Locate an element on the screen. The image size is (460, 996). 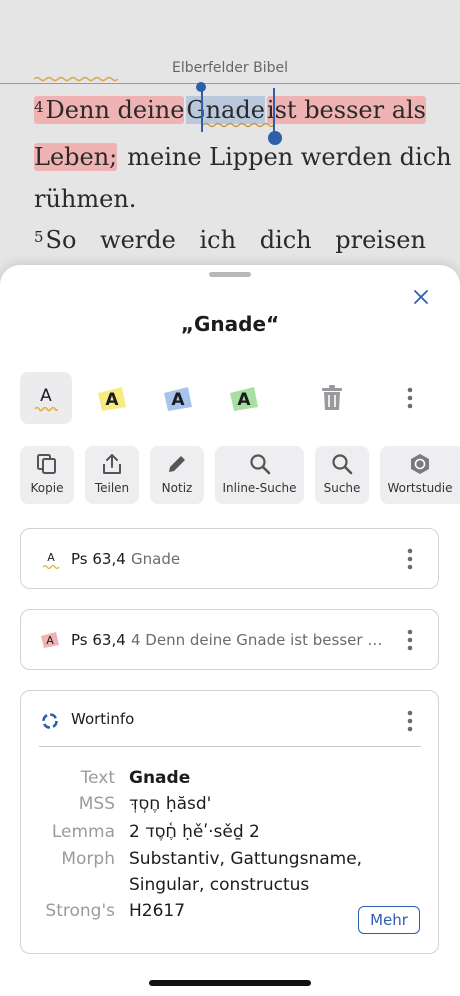
highlight-blue-button: A is located at coordinates (178, 398).